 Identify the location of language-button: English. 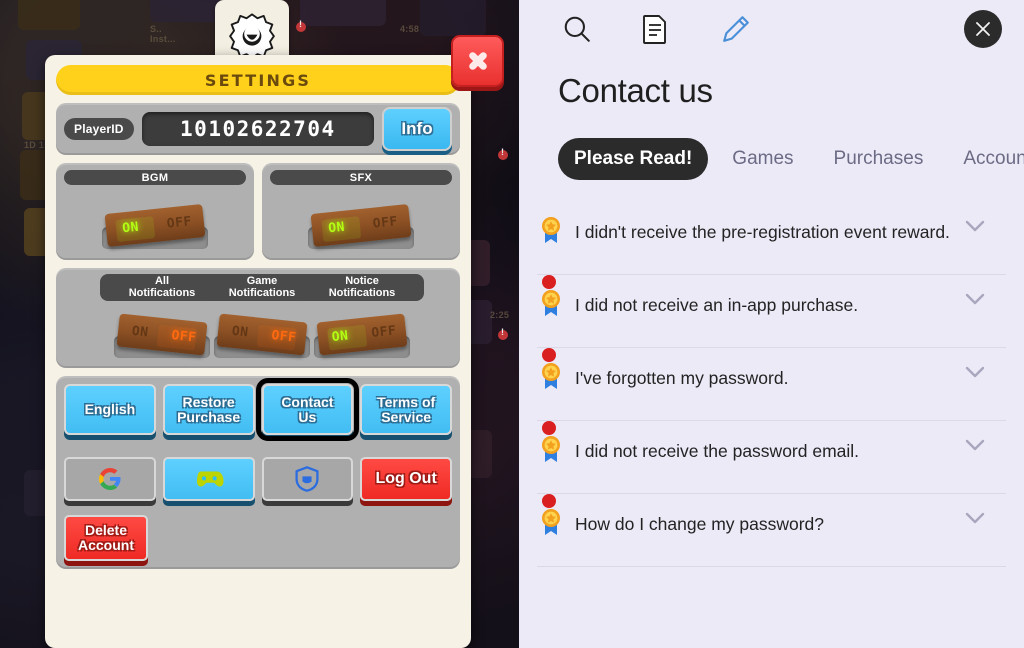
(110, 409).